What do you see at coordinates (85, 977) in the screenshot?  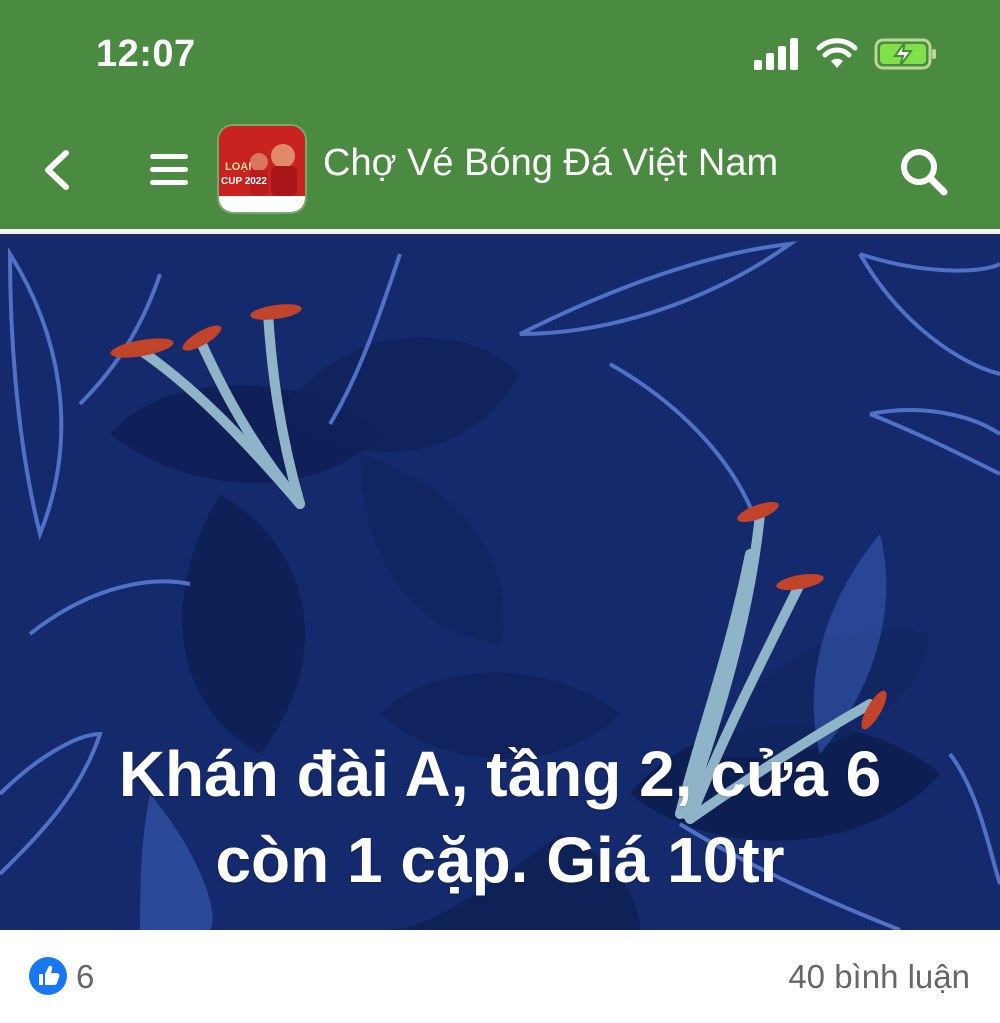 I see `like-count: 6` at bounding box center [85, 977].